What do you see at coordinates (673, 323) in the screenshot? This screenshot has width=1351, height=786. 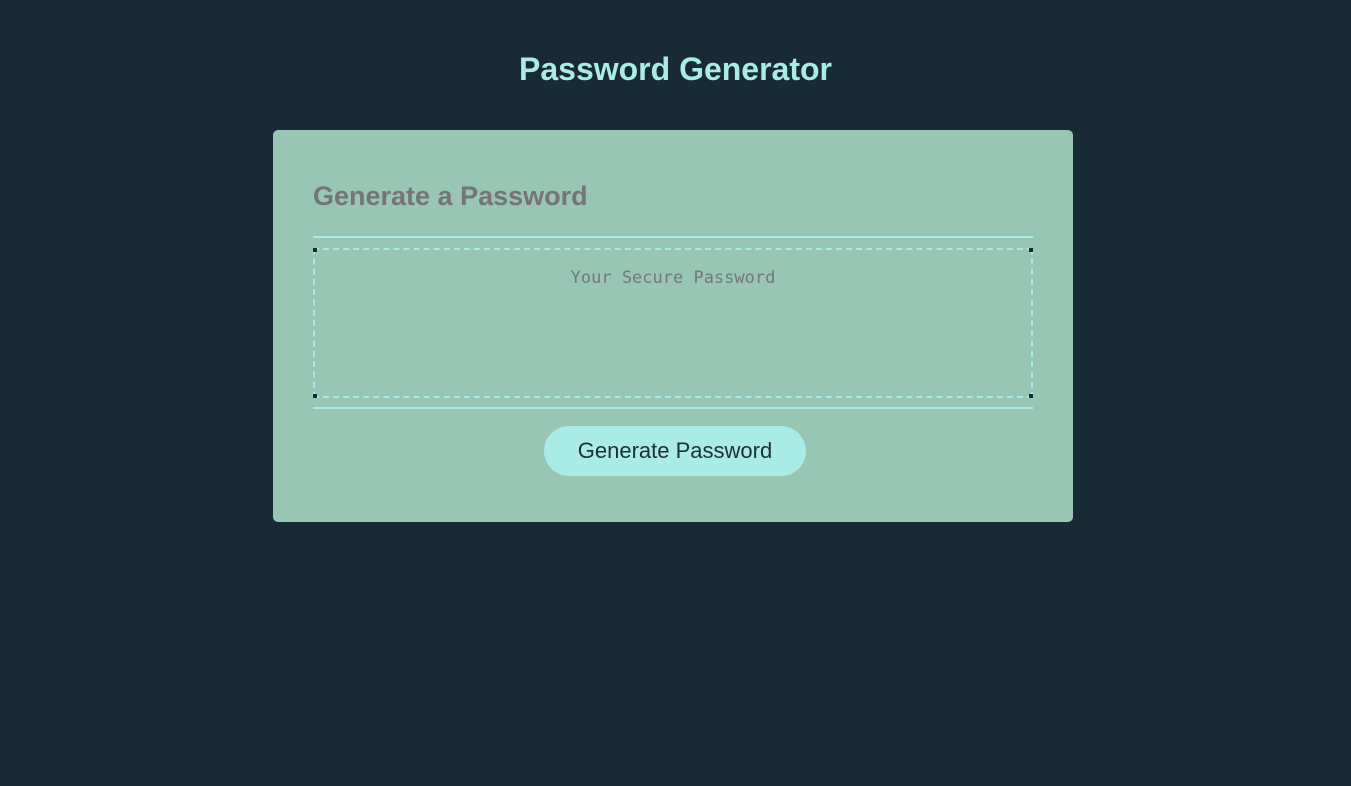 I see `password-output-textarea` at bounding box center [673, 323].